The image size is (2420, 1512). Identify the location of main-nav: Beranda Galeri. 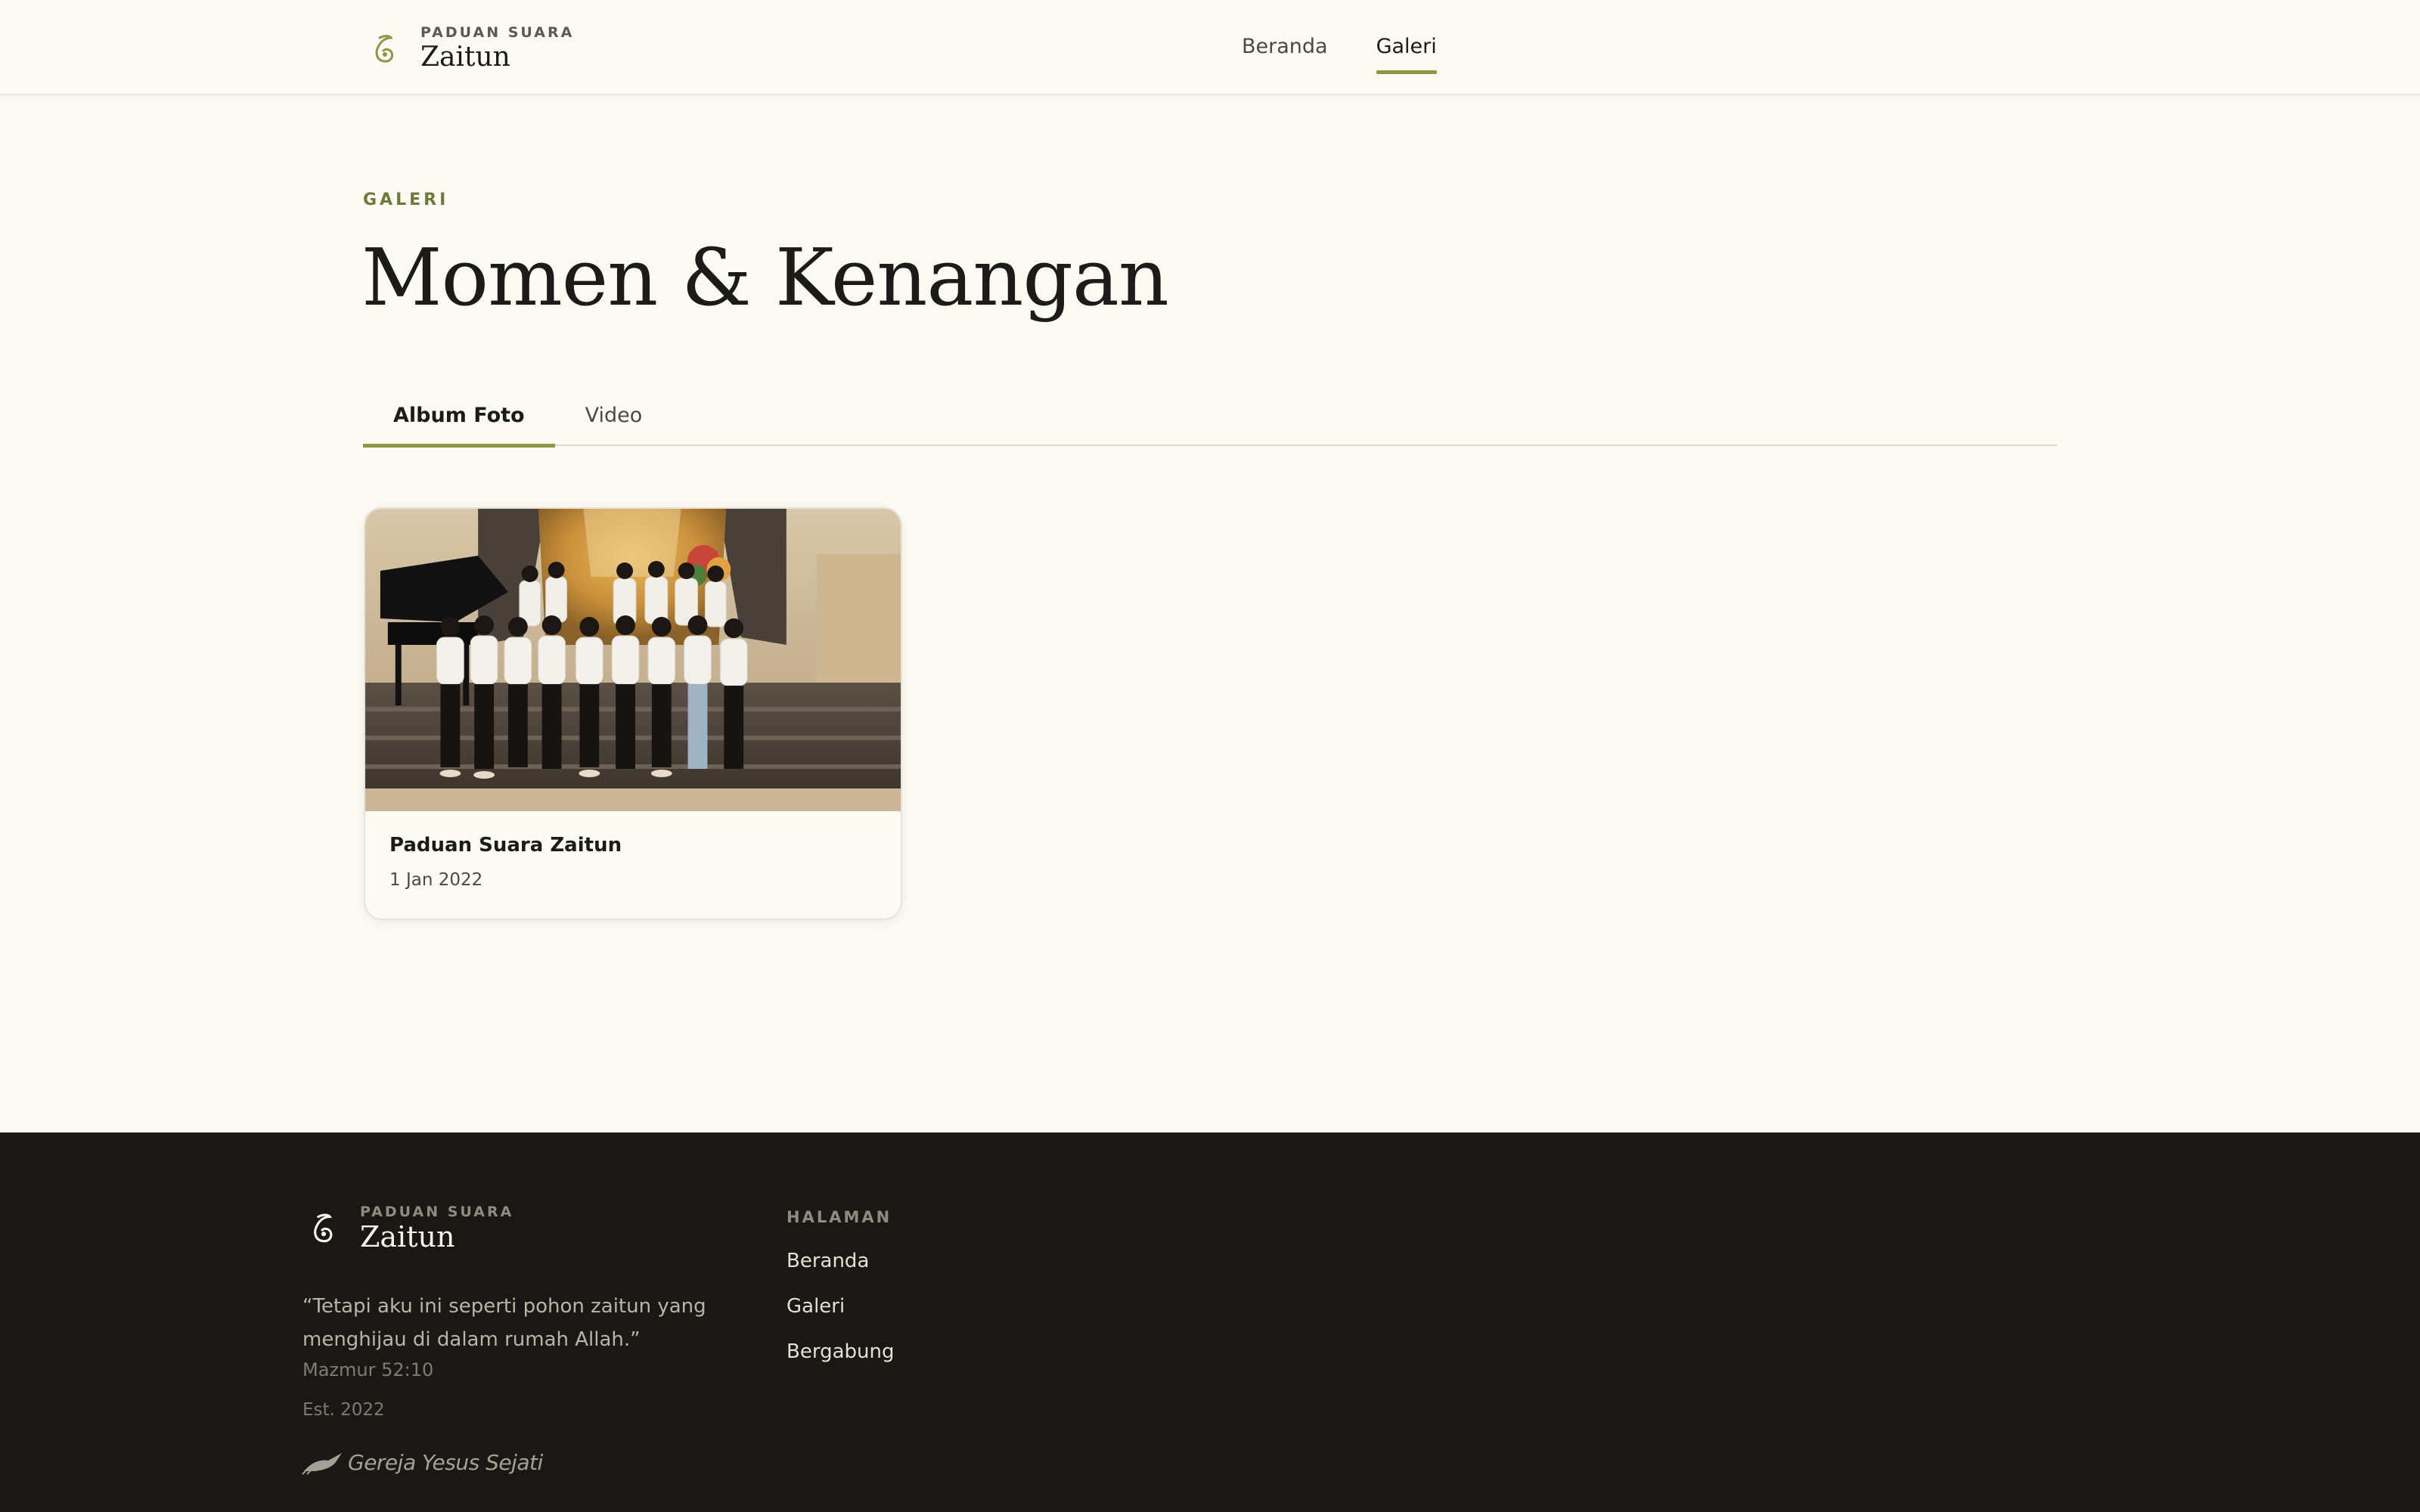
(1363, 52).